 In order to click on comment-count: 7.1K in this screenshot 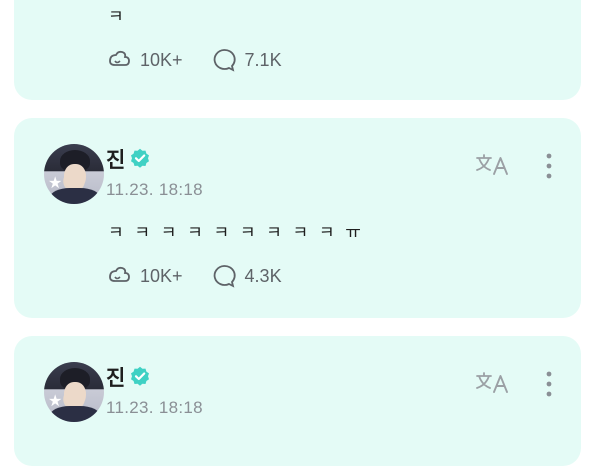, I will do `click(263, 59)`.